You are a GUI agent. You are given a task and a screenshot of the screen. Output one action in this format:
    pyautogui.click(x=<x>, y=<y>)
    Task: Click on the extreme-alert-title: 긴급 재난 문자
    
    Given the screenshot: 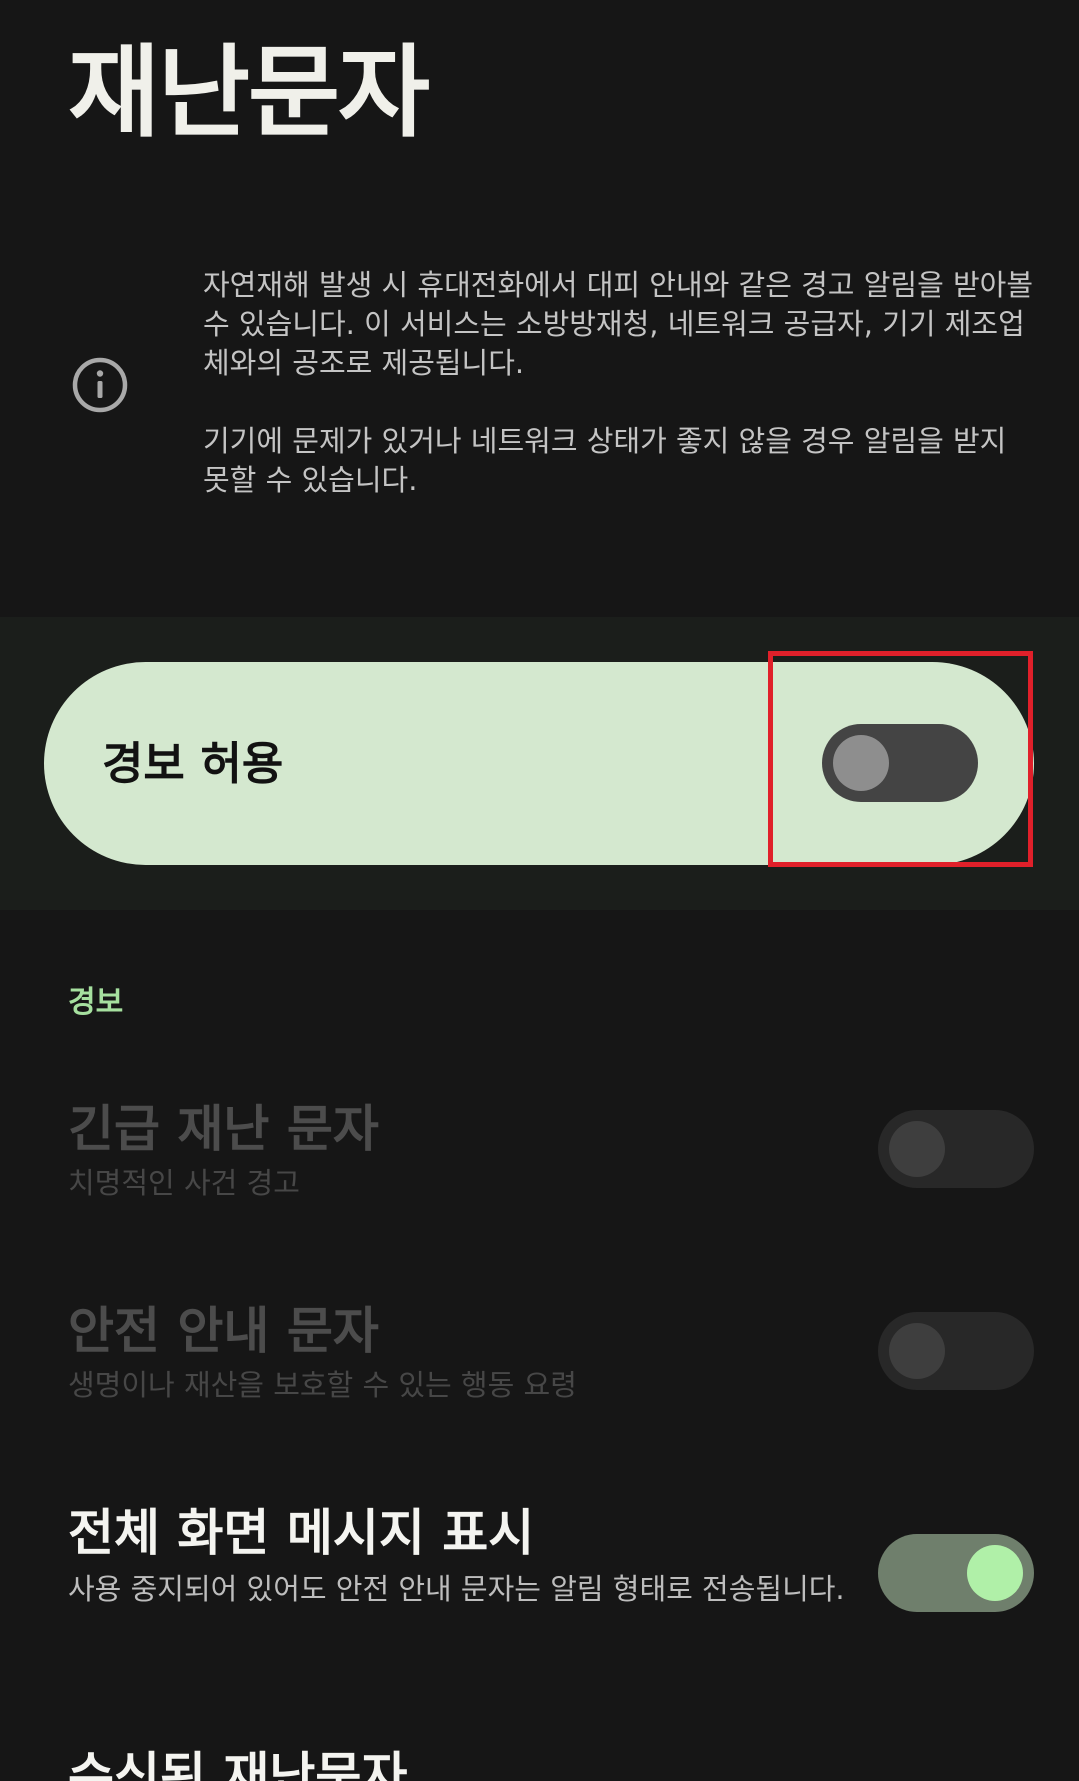 What is the action you would take?
    pyautogui.click(x=223, y=1129)
    